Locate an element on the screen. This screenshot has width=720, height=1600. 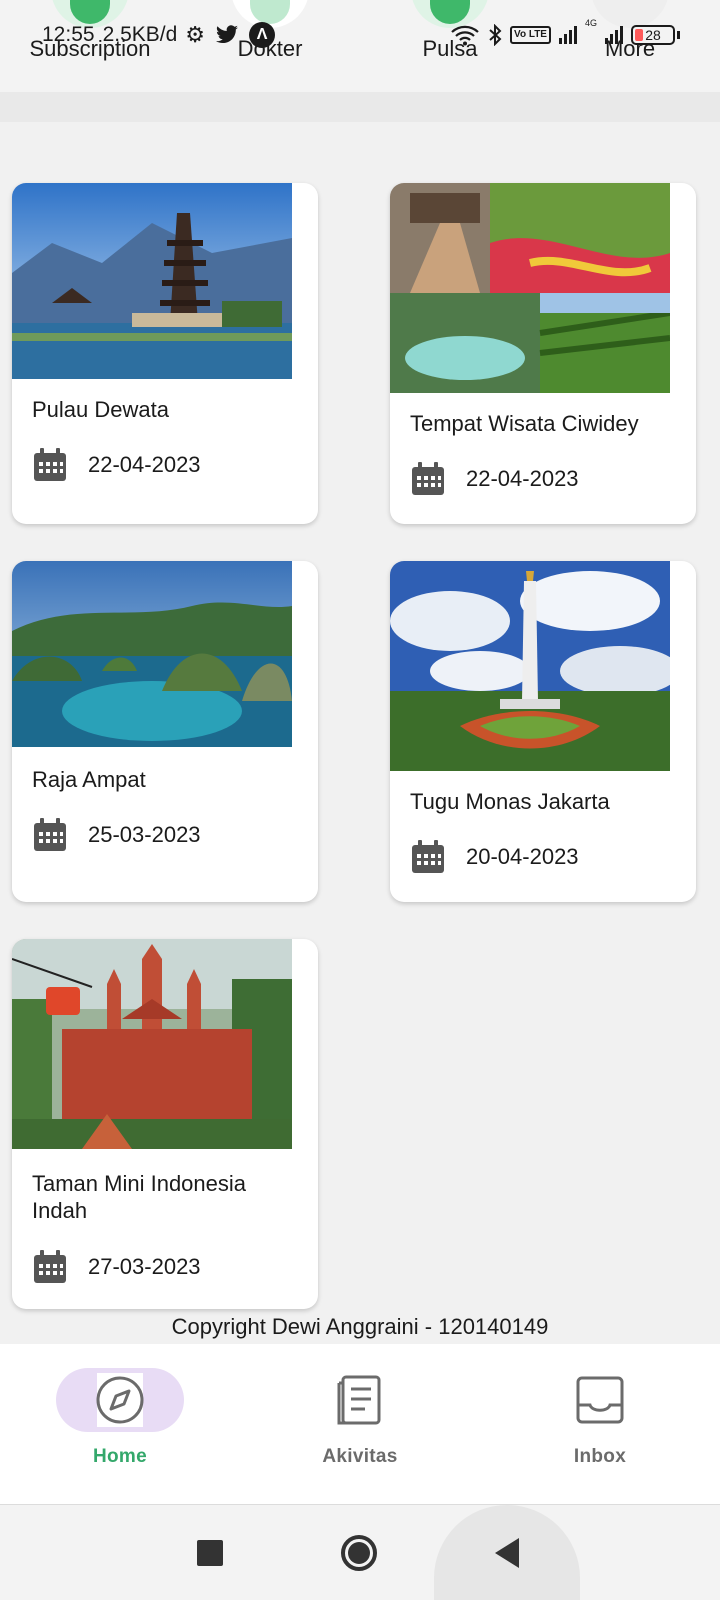
destination-card: Raja Ampat 25-03-2023 is located at coordinates (165, 731).